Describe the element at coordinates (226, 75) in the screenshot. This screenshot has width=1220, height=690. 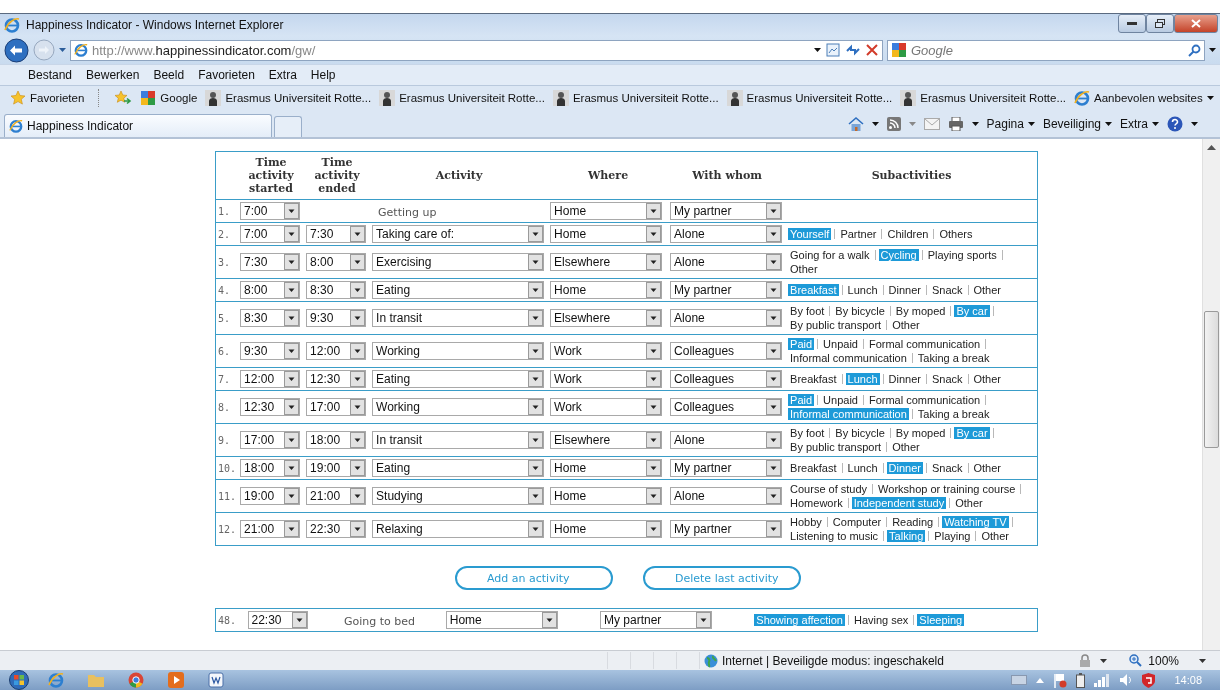
I see `menu-item: Favorieten` at that location.